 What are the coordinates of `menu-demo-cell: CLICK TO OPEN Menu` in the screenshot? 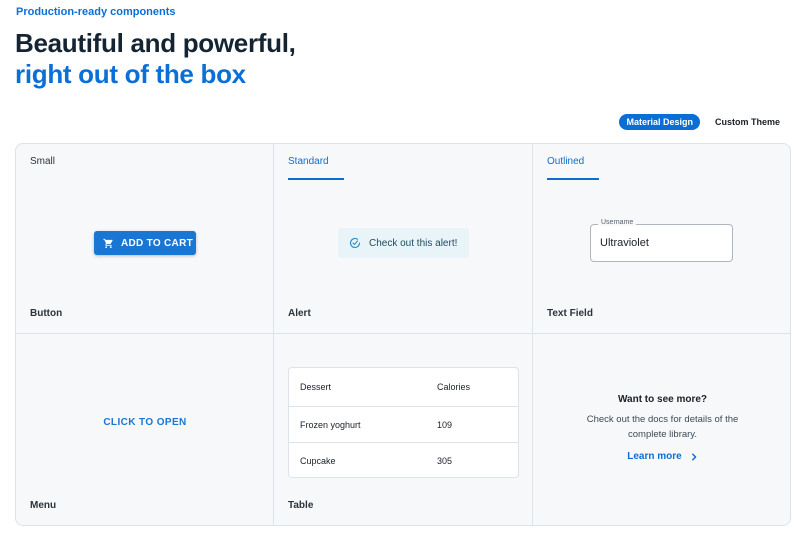 It's located at (145, 429).